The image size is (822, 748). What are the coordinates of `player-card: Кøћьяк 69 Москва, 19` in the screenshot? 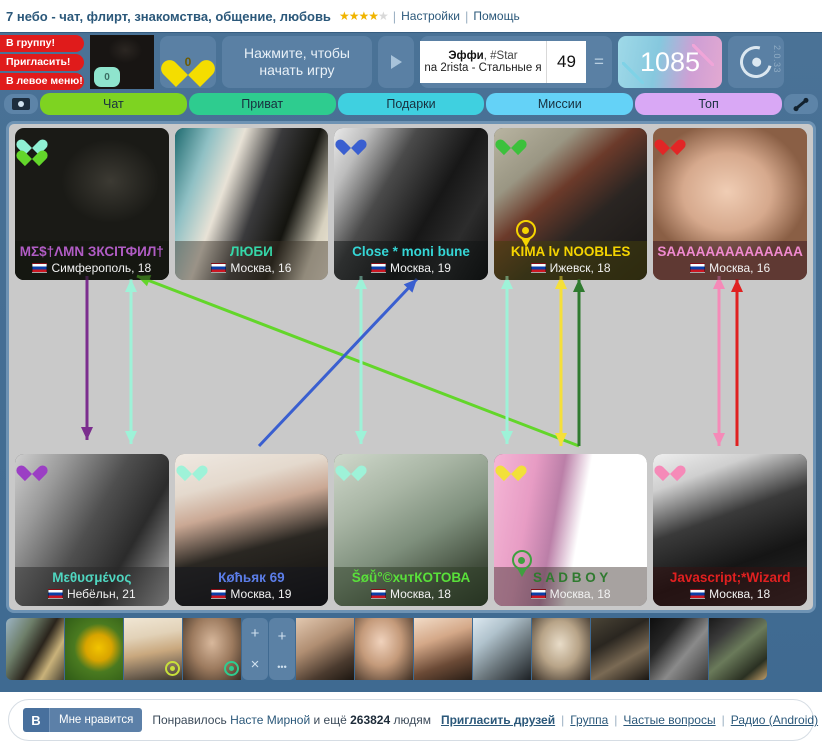 It's located at (251, 530).